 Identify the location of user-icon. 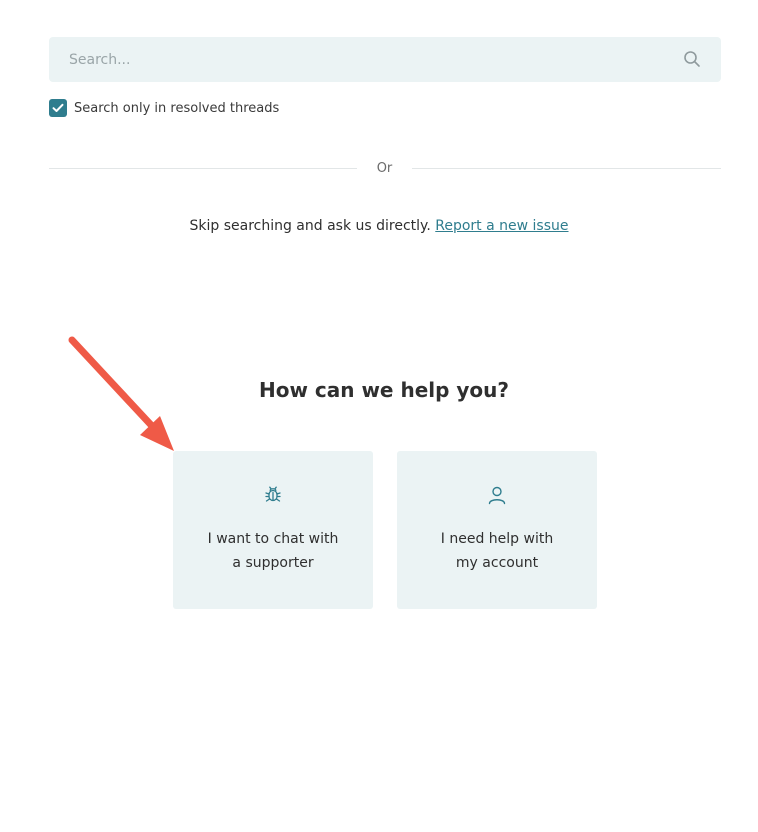
(497, 495).